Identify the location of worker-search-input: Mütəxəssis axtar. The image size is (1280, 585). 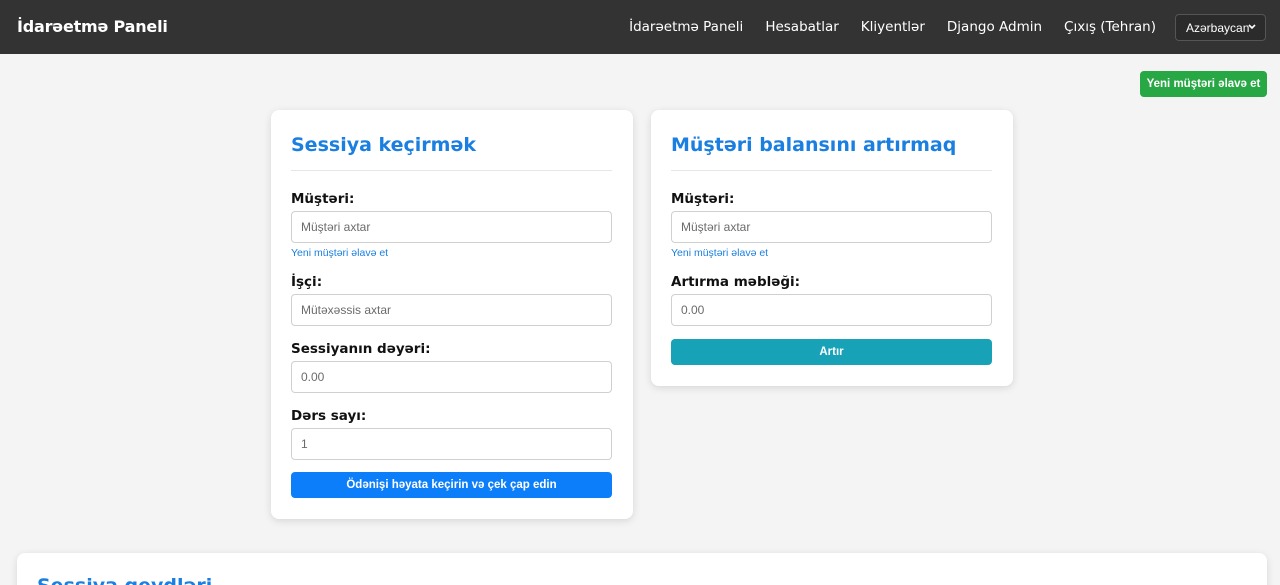
(451, 310).